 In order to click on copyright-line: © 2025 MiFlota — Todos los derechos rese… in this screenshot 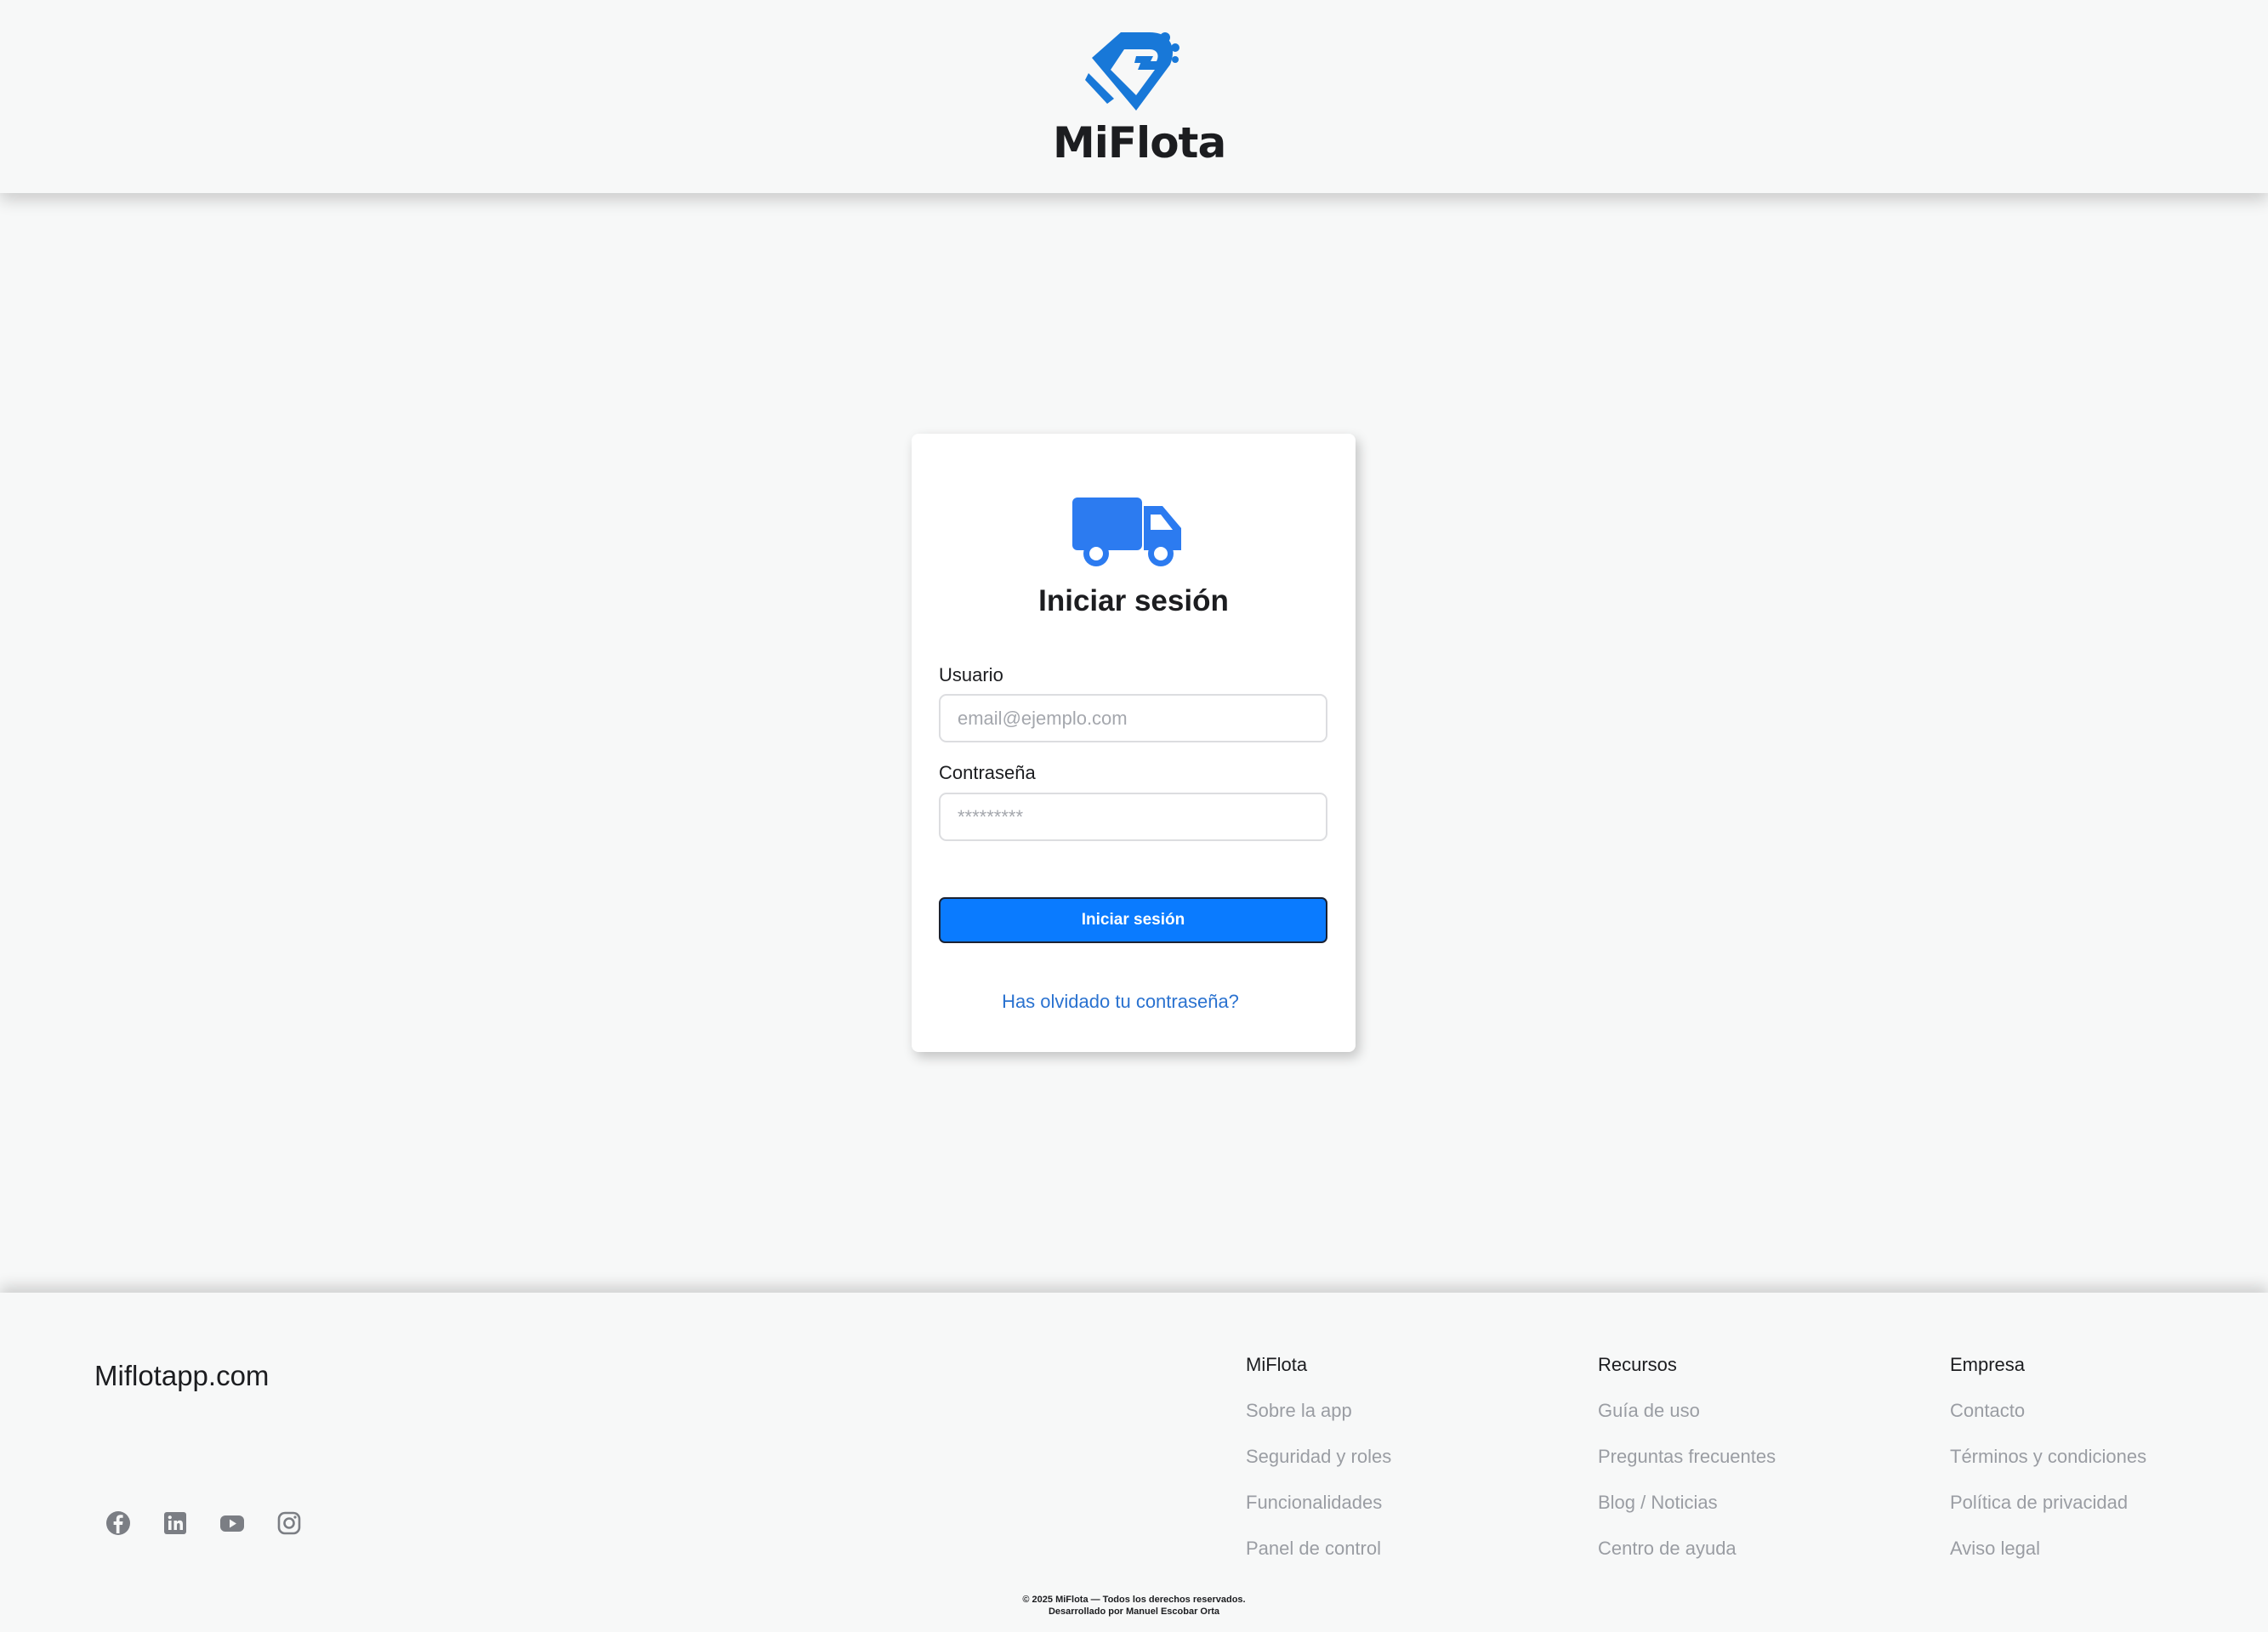, I will do `click(1134, 1600)`.